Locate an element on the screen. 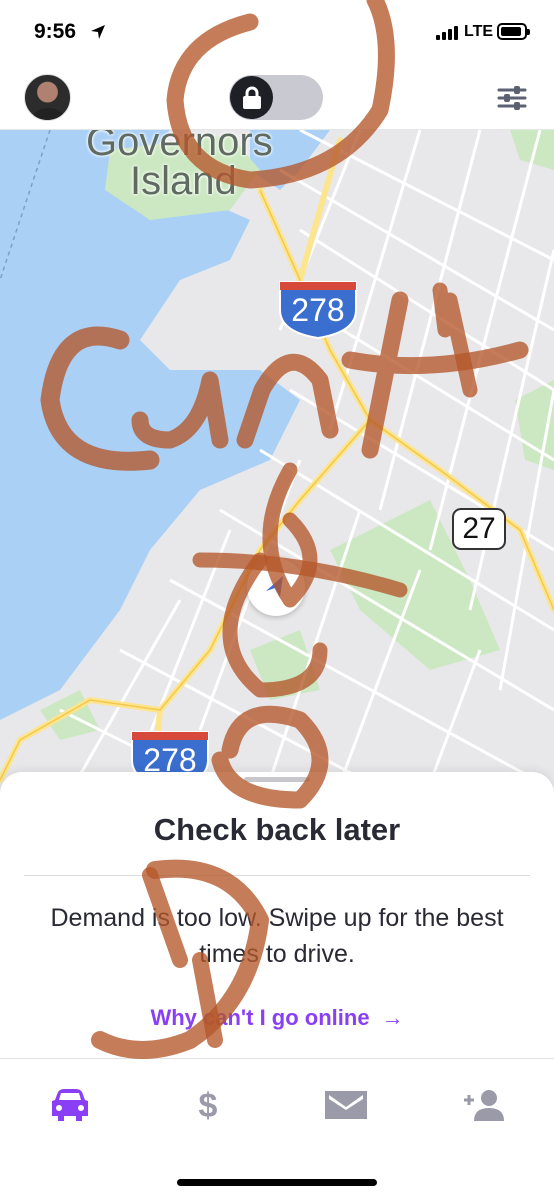  top-header is located at coordinates (277, 96).